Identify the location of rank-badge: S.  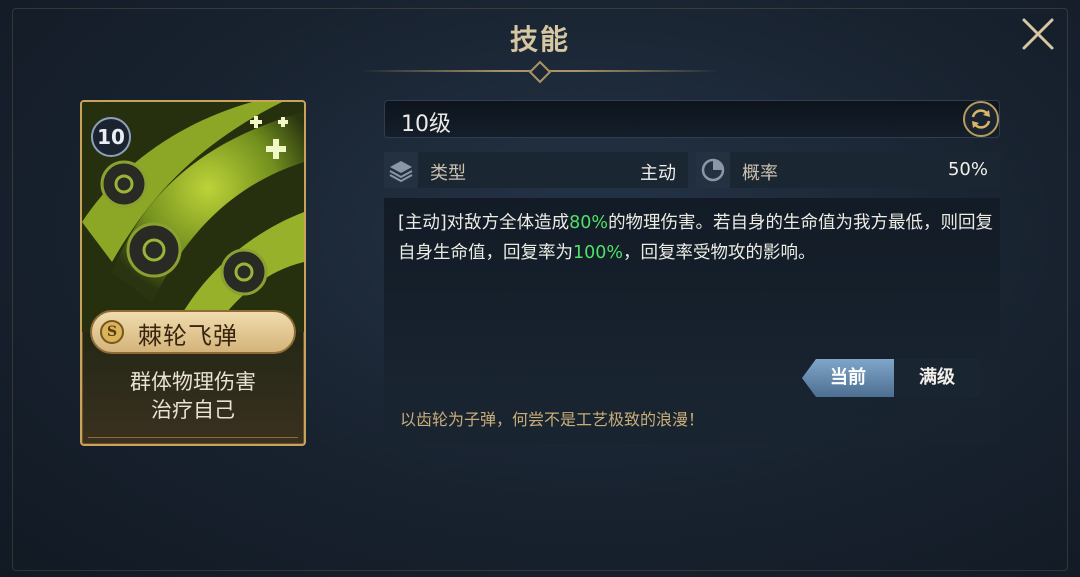
(112, 332).